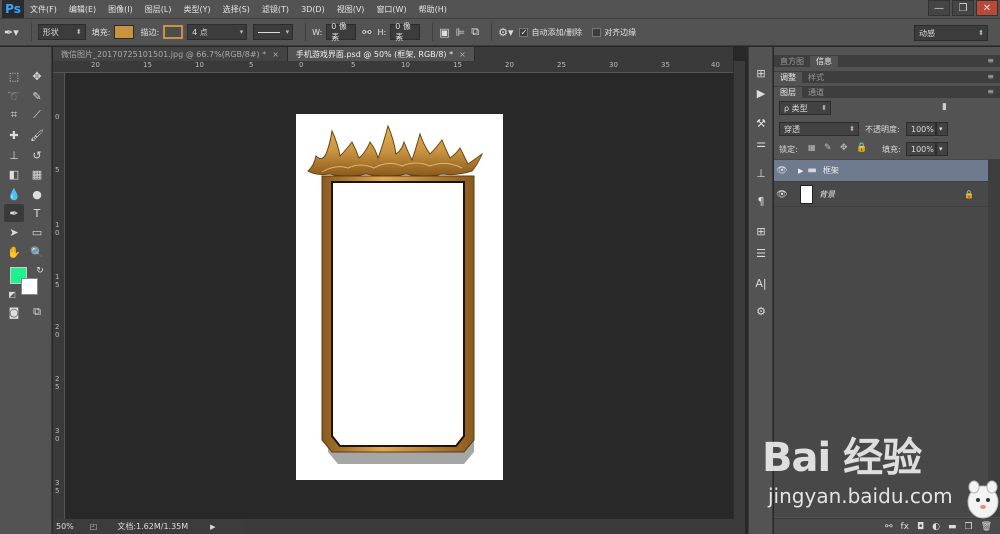  Describe the element at coordinates (391, 9) in the screenshot. I see `menu-window: 窗口(W)` at that location.